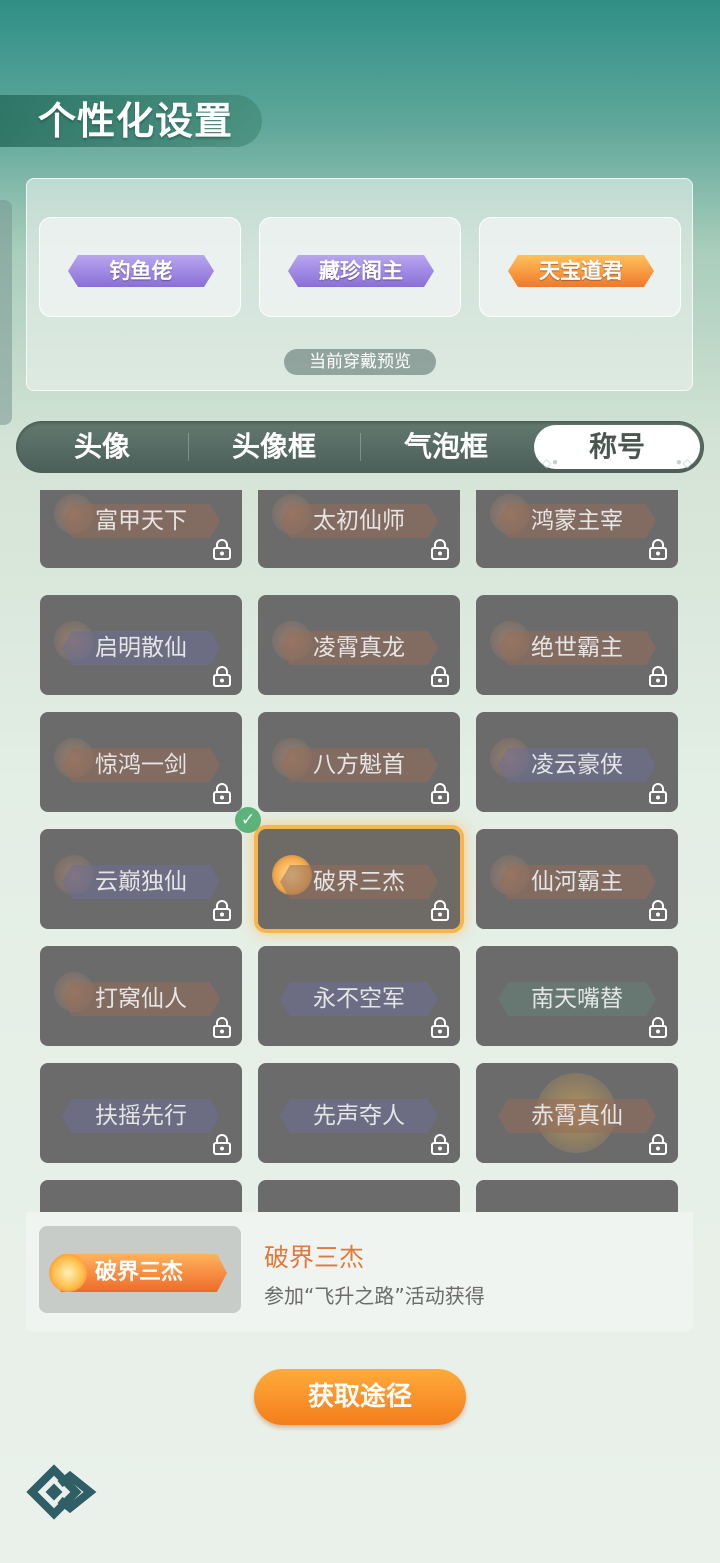  Describe the element at coordinates (141, 648) in the screenshot. I see `title-name: 启明散仙` at that location.